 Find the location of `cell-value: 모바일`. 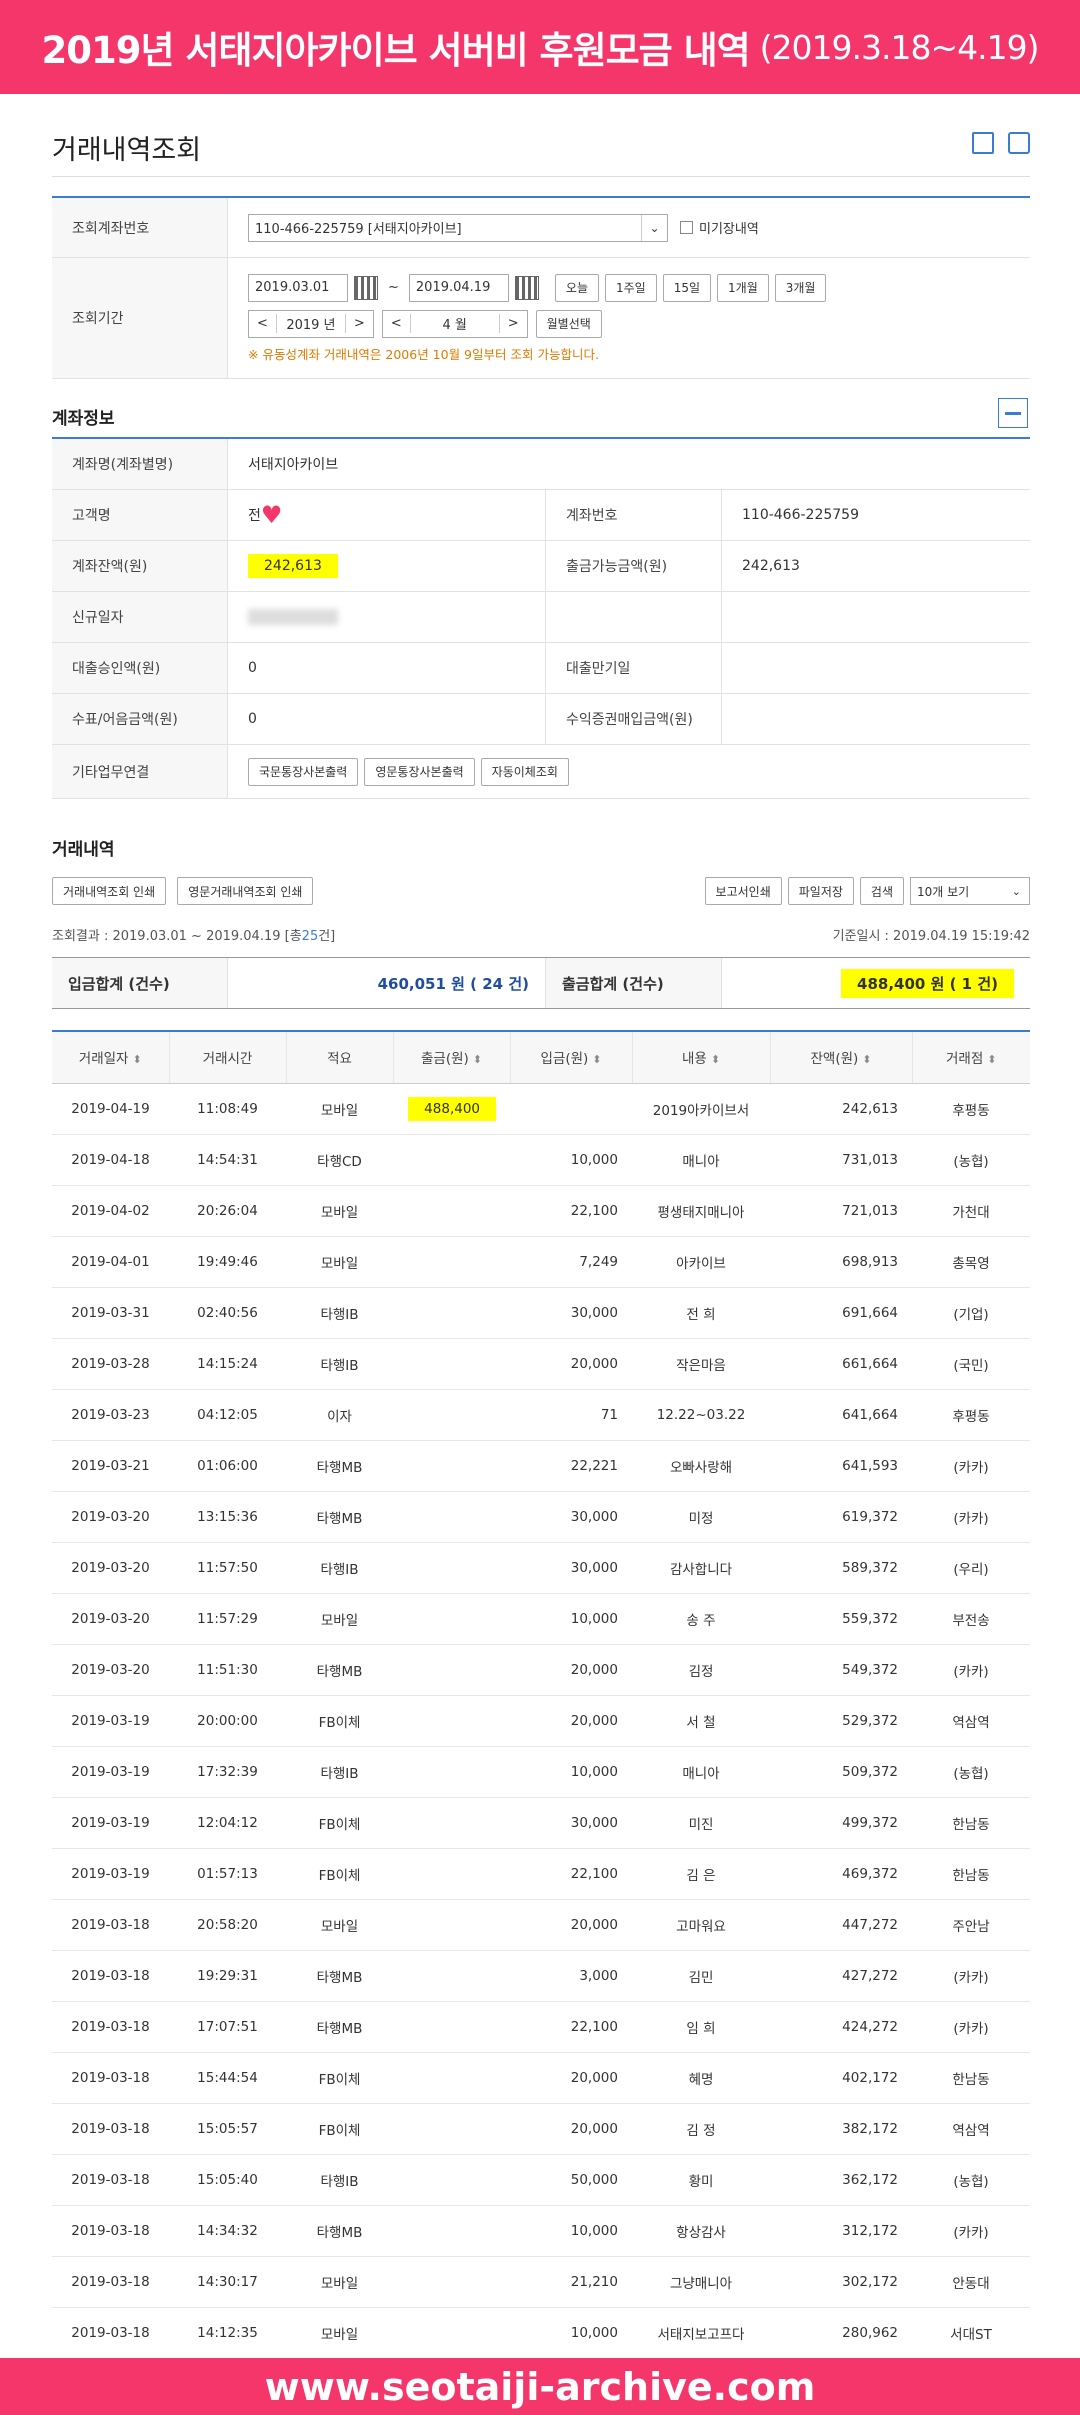

cell-value: 모바일 is located at coordinates (339, 1263).